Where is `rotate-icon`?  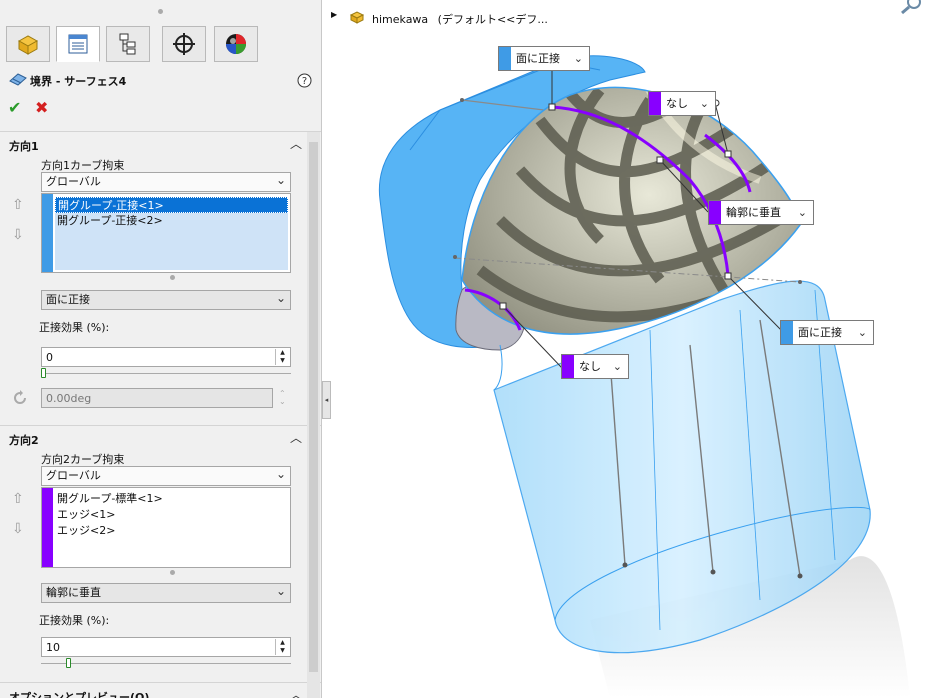 rotate-icon is located at coordinates (20, 397).